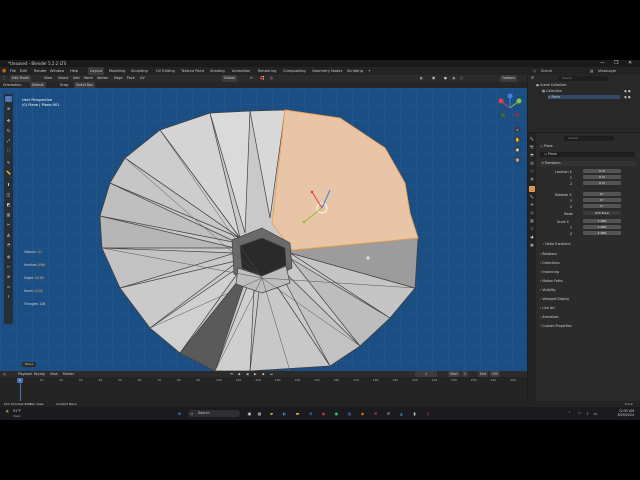 The image size is (640, 480). Describe the element at coordinates (165, 71) in the screenshot. I see `workspace-tab-uv-editing: UV Editing` at that location.